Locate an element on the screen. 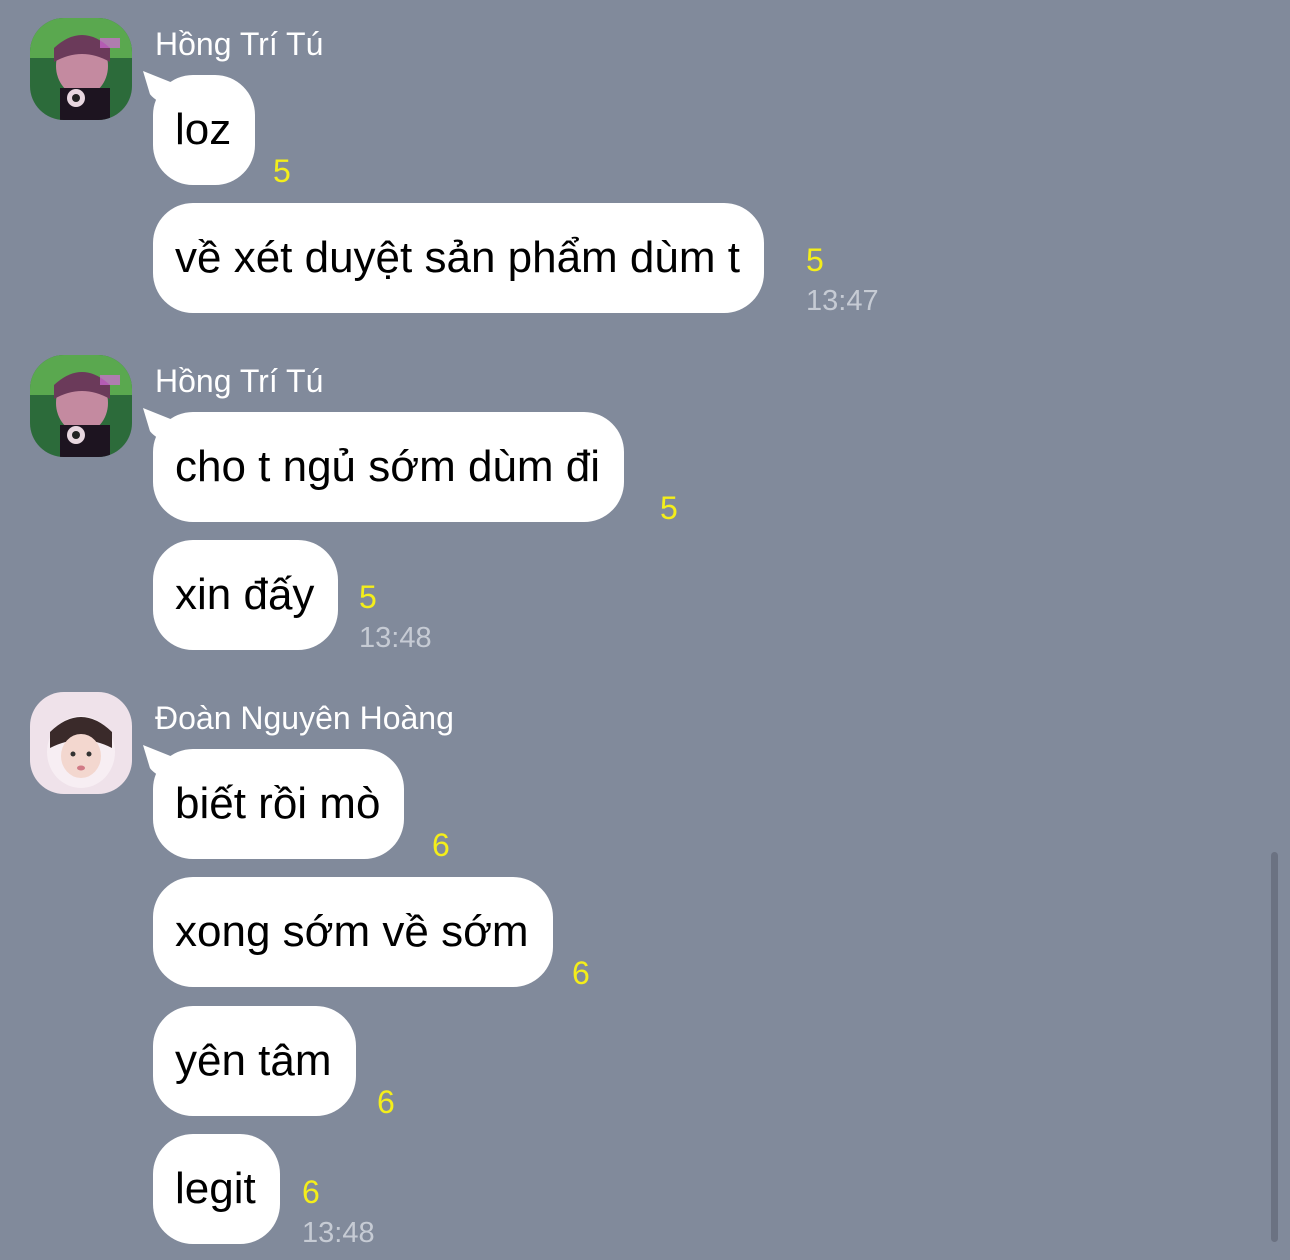 Image resolution: width=1290 pixels, height=1260 pixels. message-bubble: cho t ngủ sớm dùm đi is located at coordinates (389, 467).